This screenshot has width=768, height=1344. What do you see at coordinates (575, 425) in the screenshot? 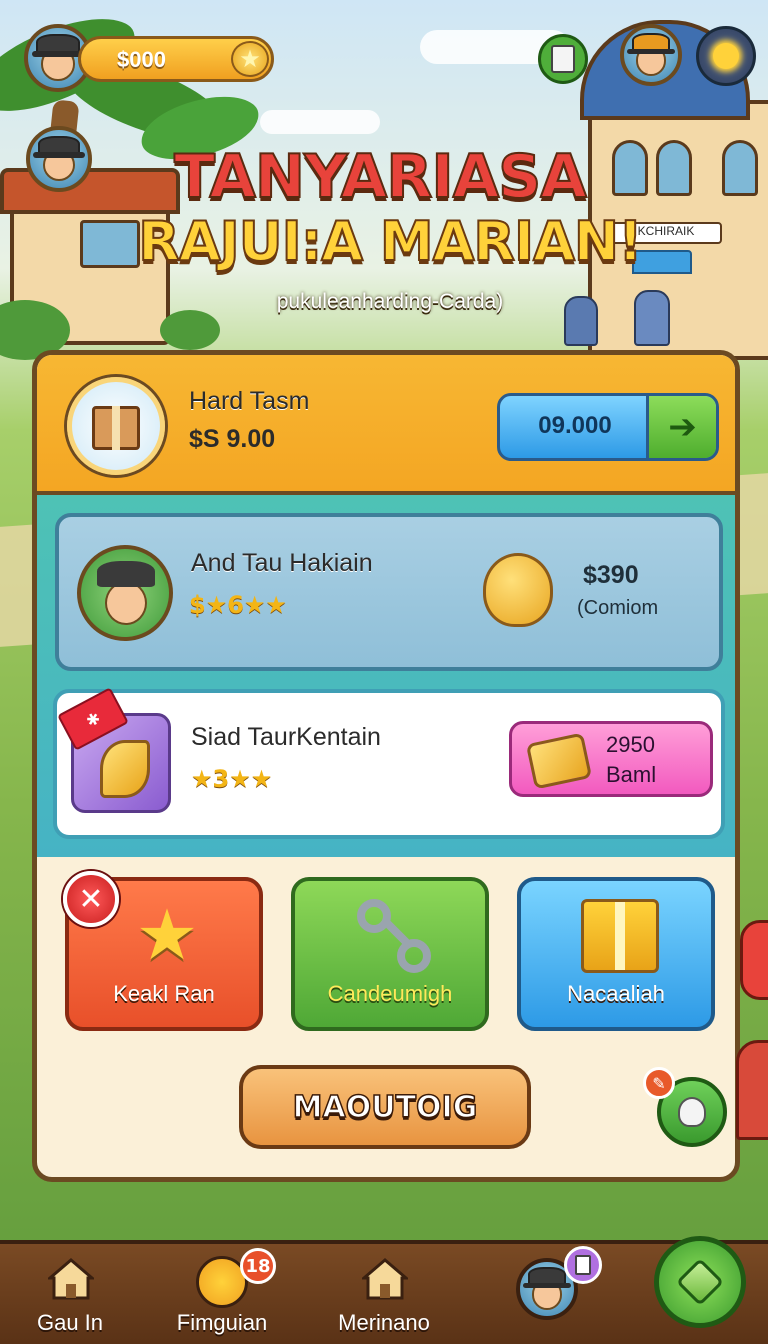
I see `featured-buy-value: 09.000` at bounding box center [575, 425].